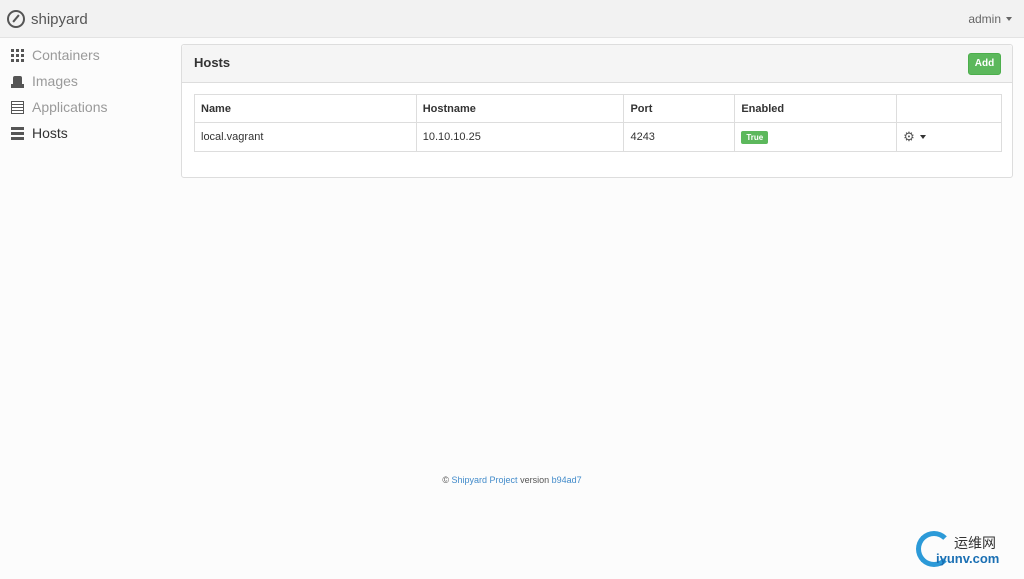 This screenshot has height=579, width=1024. What do you see at coordinates (66, 55) in the screenshot?
I see `sidebar-item-label: Containers` at bounding box center [66, 55].